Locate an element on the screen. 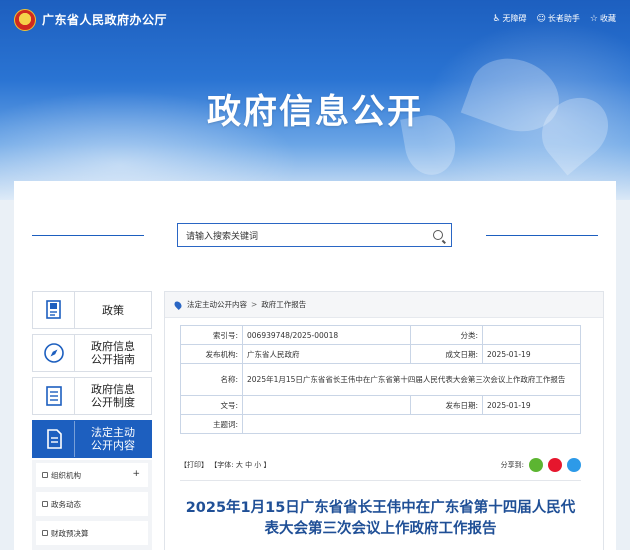 This screenshot has width=630, height=550. wechat-share-icon is located at coordinates (536, 465).